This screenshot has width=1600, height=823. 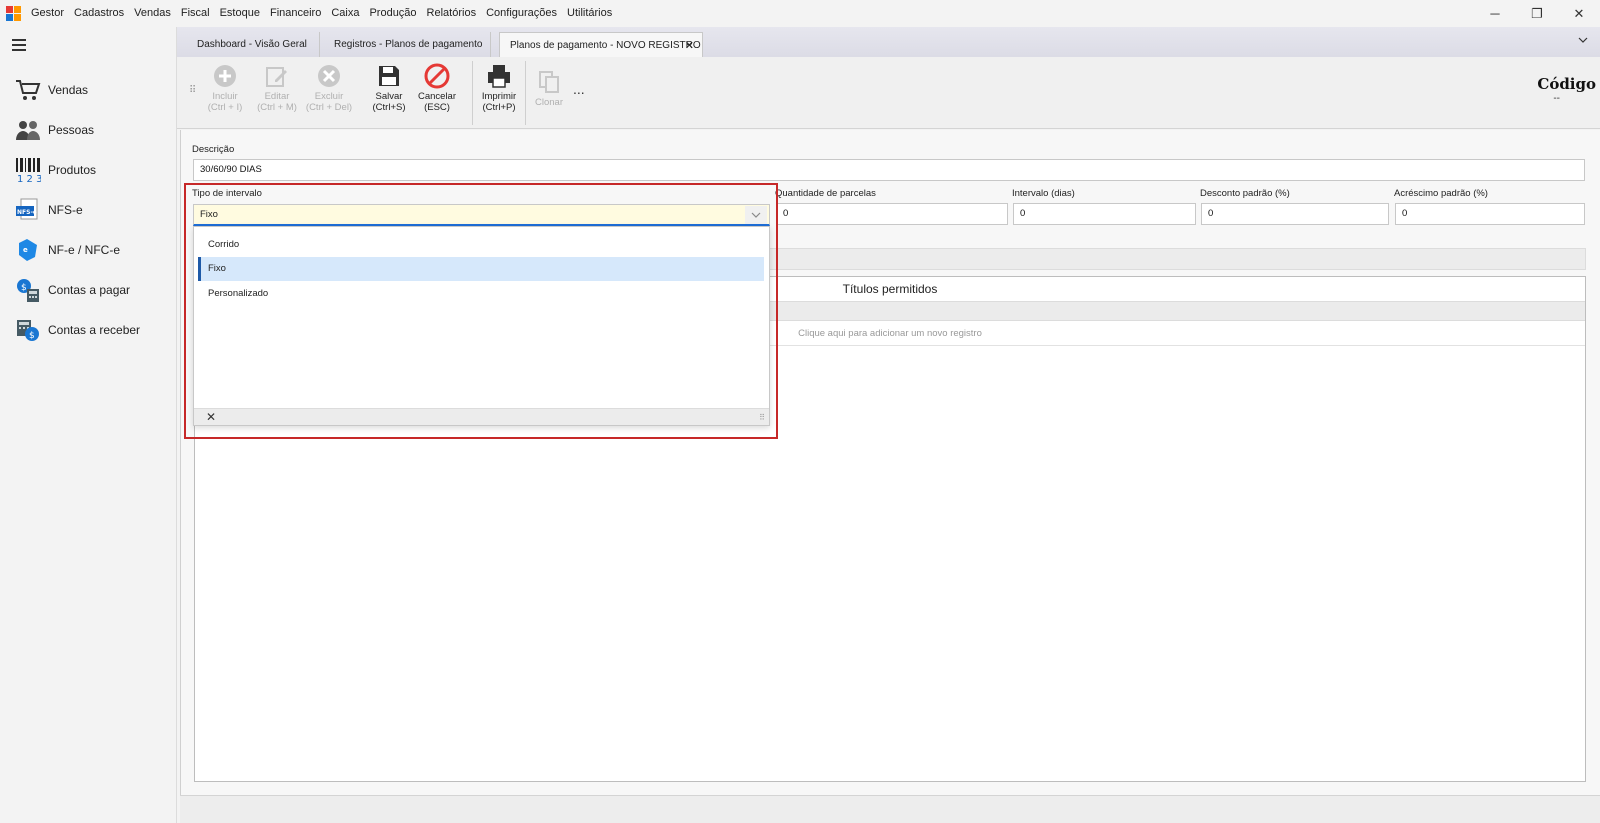 What do you see at coordinates (549, 82) in the screenshot?
I see `clone-icon` at bounding box center [549, 82].